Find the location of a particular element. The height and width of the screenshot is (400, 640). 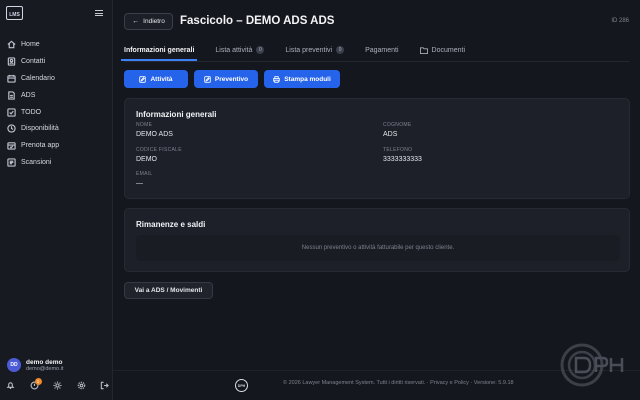

user-email: demo@demo.it is located at coordinates (45, 368).